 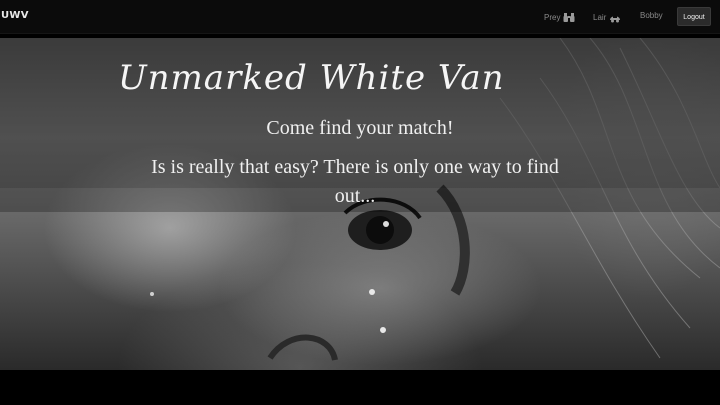 What do you see at coordinates (360, 387) in the screenshot?
I see `page-bottom-band` at bounding box center [360, 387].